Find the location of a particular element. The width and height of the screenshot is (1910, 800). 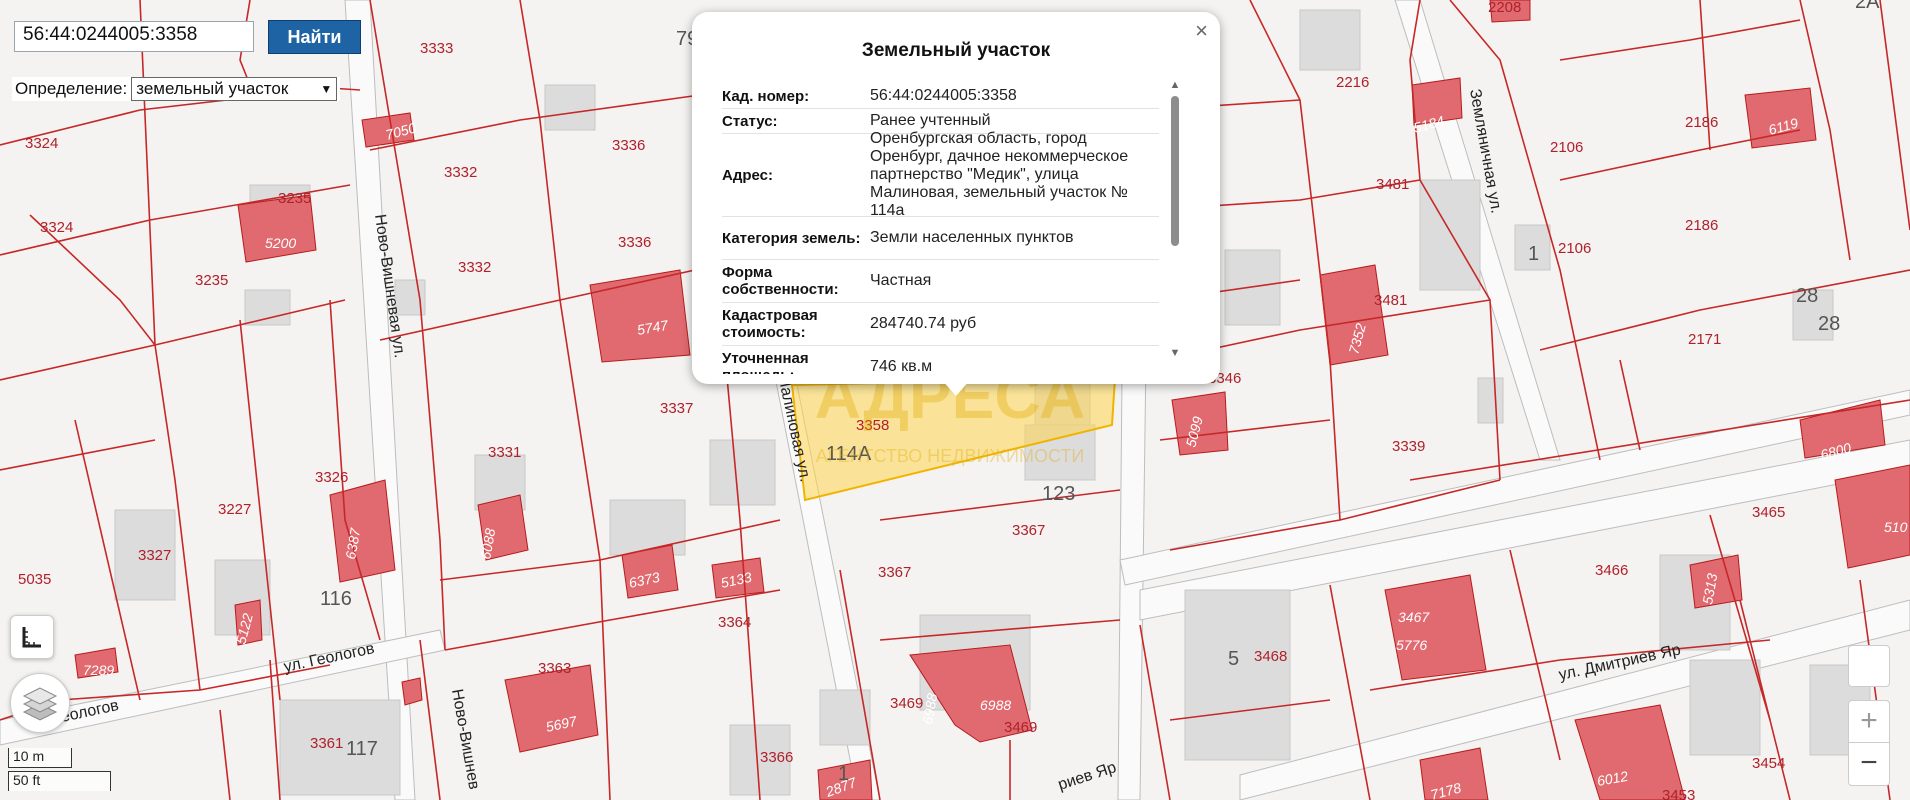

lot-label: 2216 is located at coordinates (1352, 82).